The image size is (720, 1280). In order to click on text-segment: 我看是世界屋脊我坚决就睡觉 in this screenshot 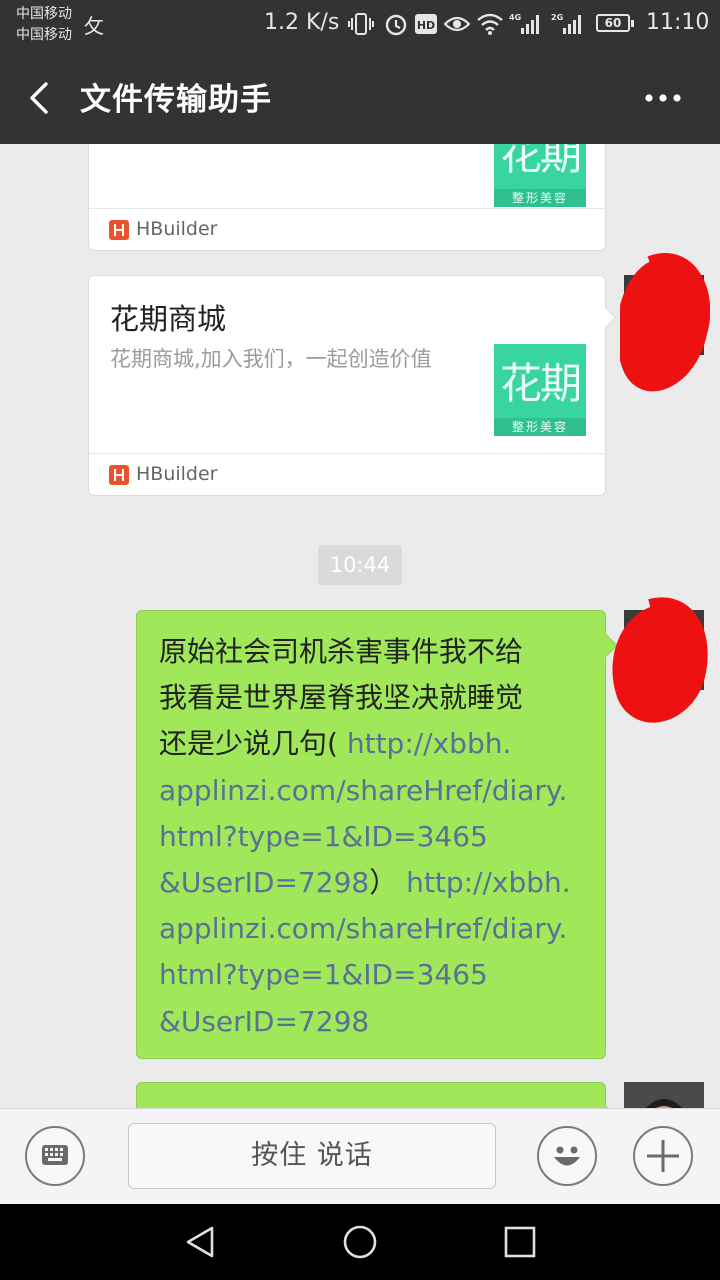, I will do `click(341, 698)`.